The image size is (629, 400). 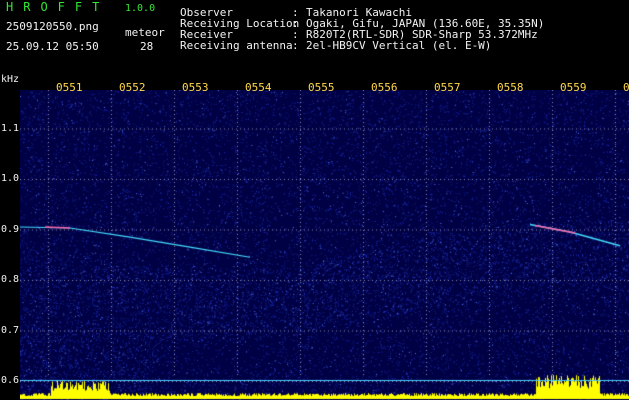 I want to click on y-tick-label: 0.9, so click(x=10, y=229).